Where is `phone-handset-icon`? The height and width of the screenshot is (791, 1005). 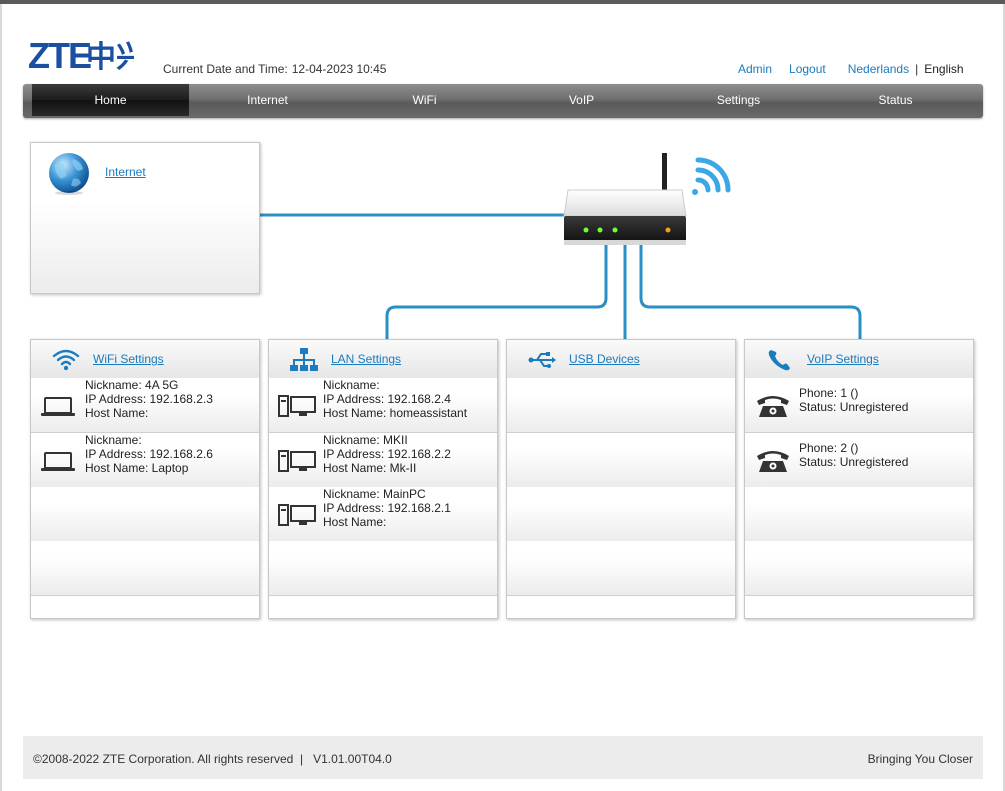
phone-handset-icon is located at coordinates (779, 360).